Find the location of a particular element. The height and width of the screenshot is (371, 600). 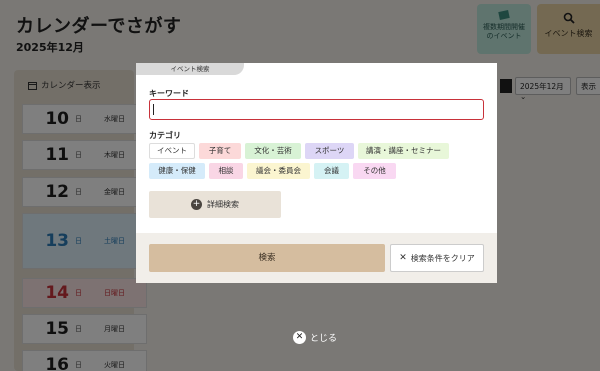

search-button: 検索 is located at coordinates (267, 258).